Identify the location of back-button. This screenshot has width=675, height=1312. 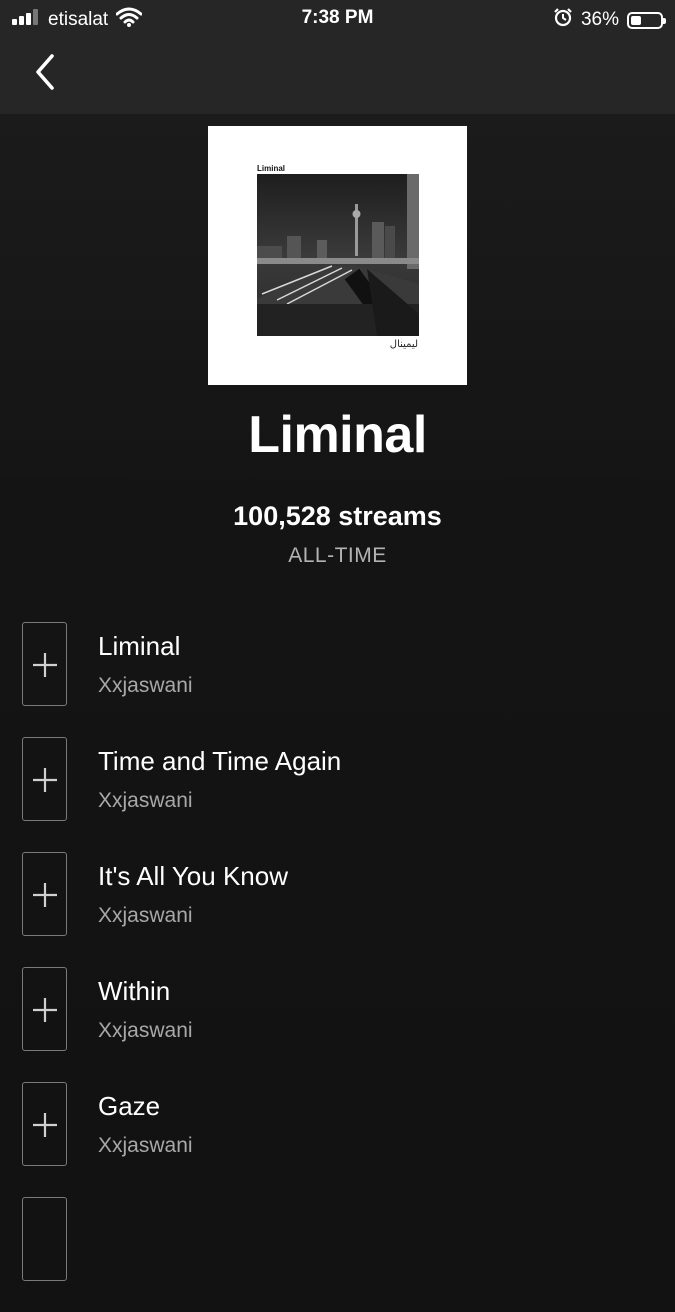
(46, 73).